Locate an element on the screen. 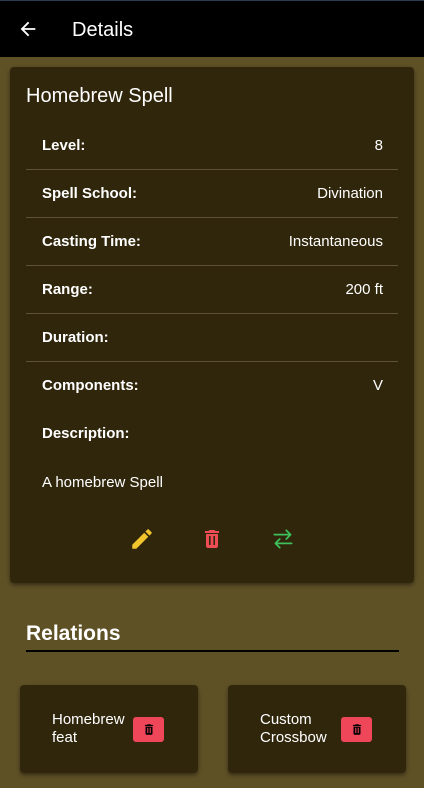  field-label: Spell School: is located at coordinates (90, 193).